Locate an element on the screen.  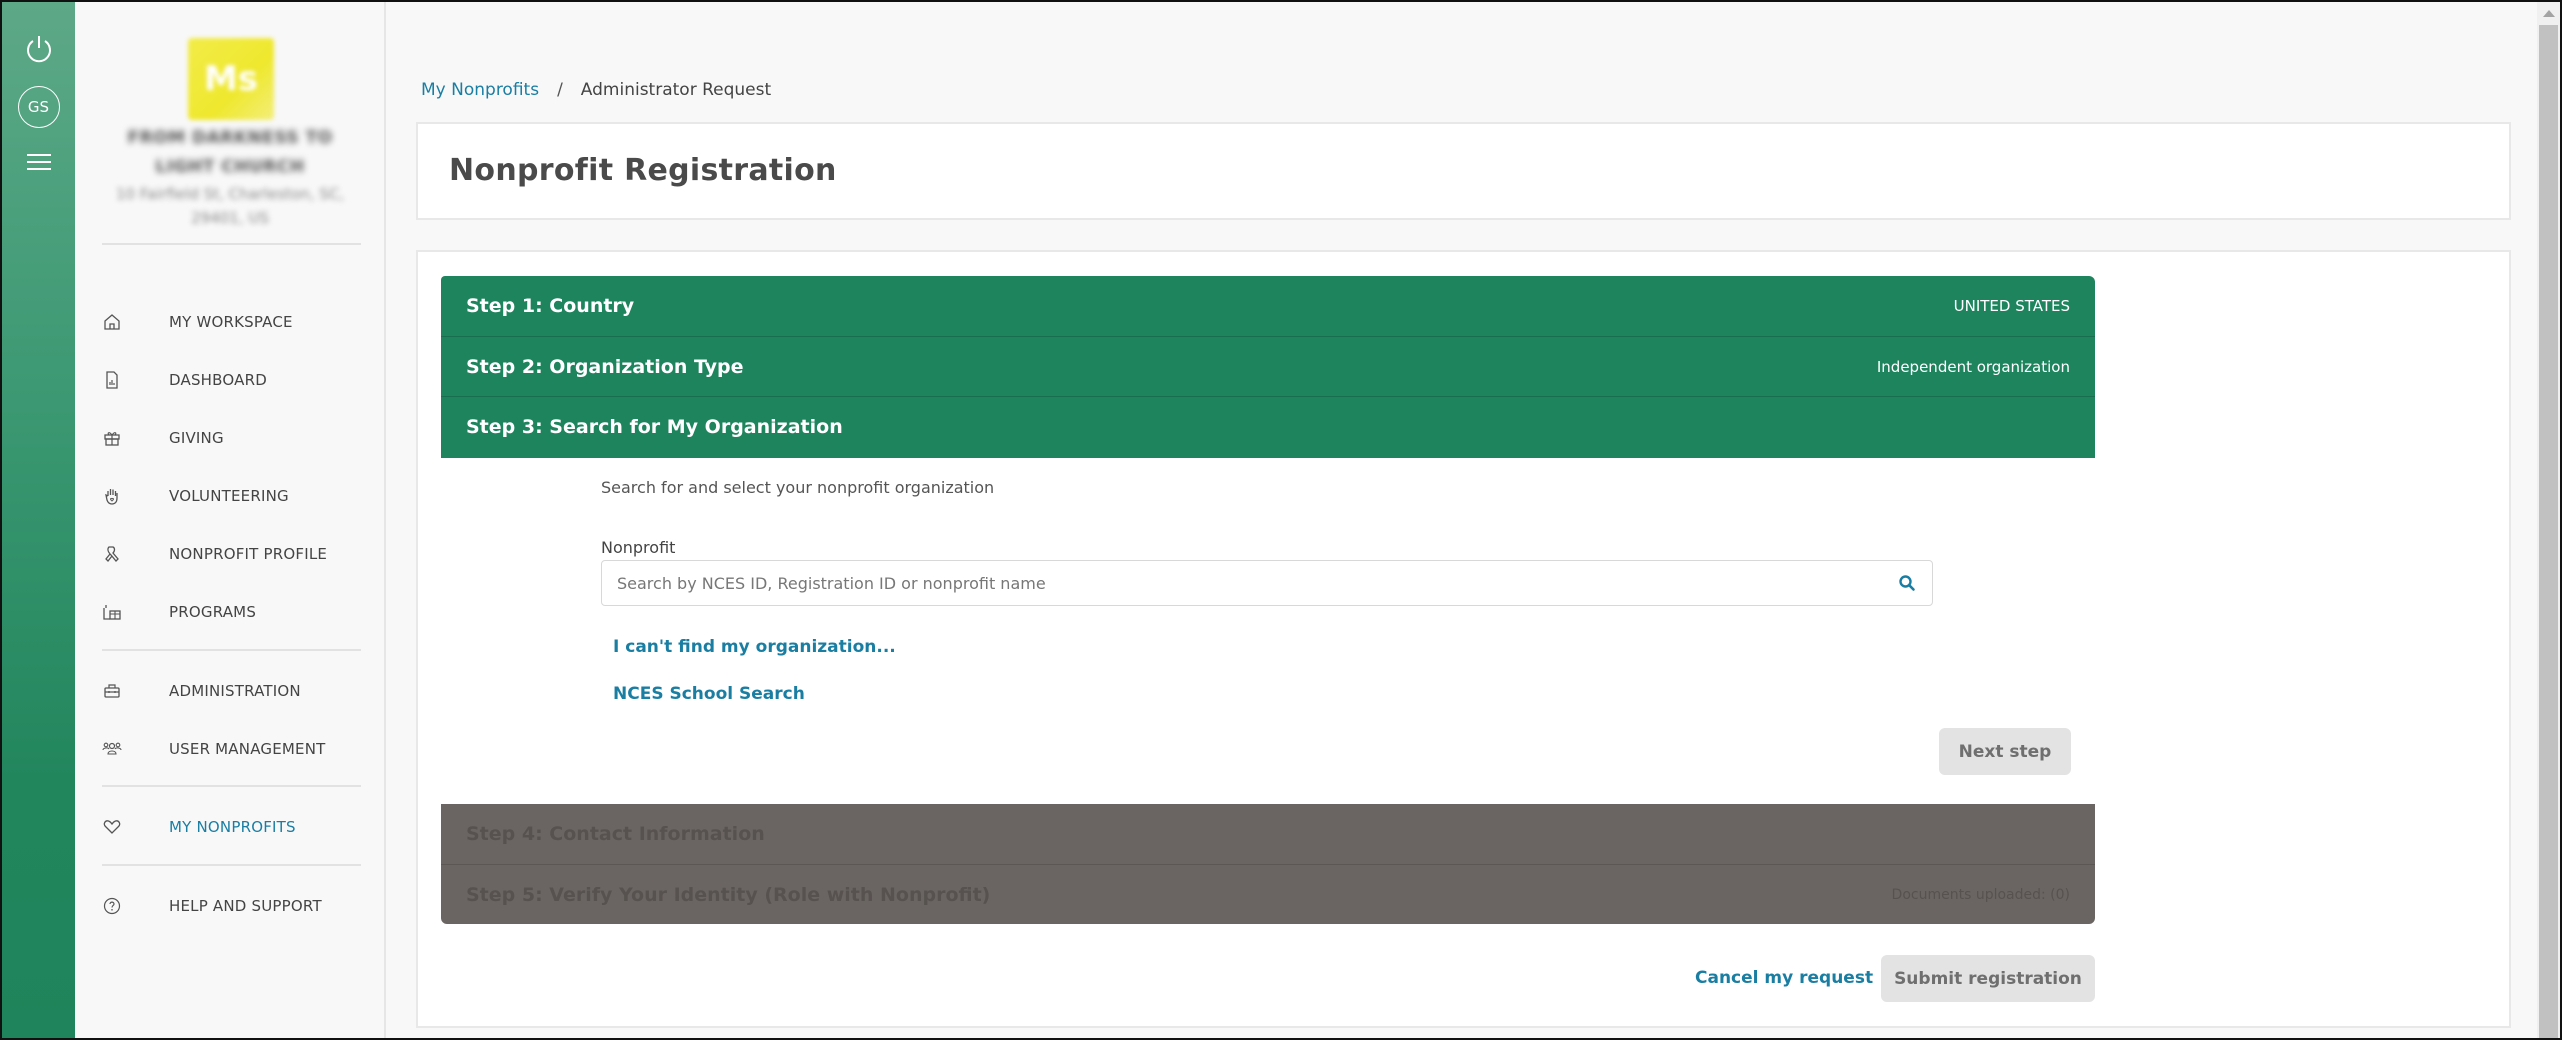
search-icon is located at coordinates (1907, 583).